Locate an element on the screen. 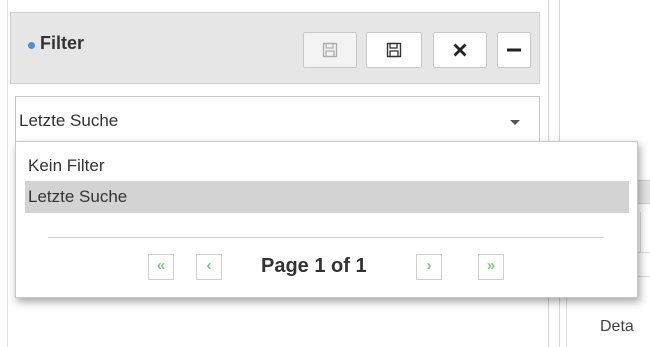 This screenshot has height=347, width=650. double-chevron-left-icon: « is located at coordinates (161, 265).